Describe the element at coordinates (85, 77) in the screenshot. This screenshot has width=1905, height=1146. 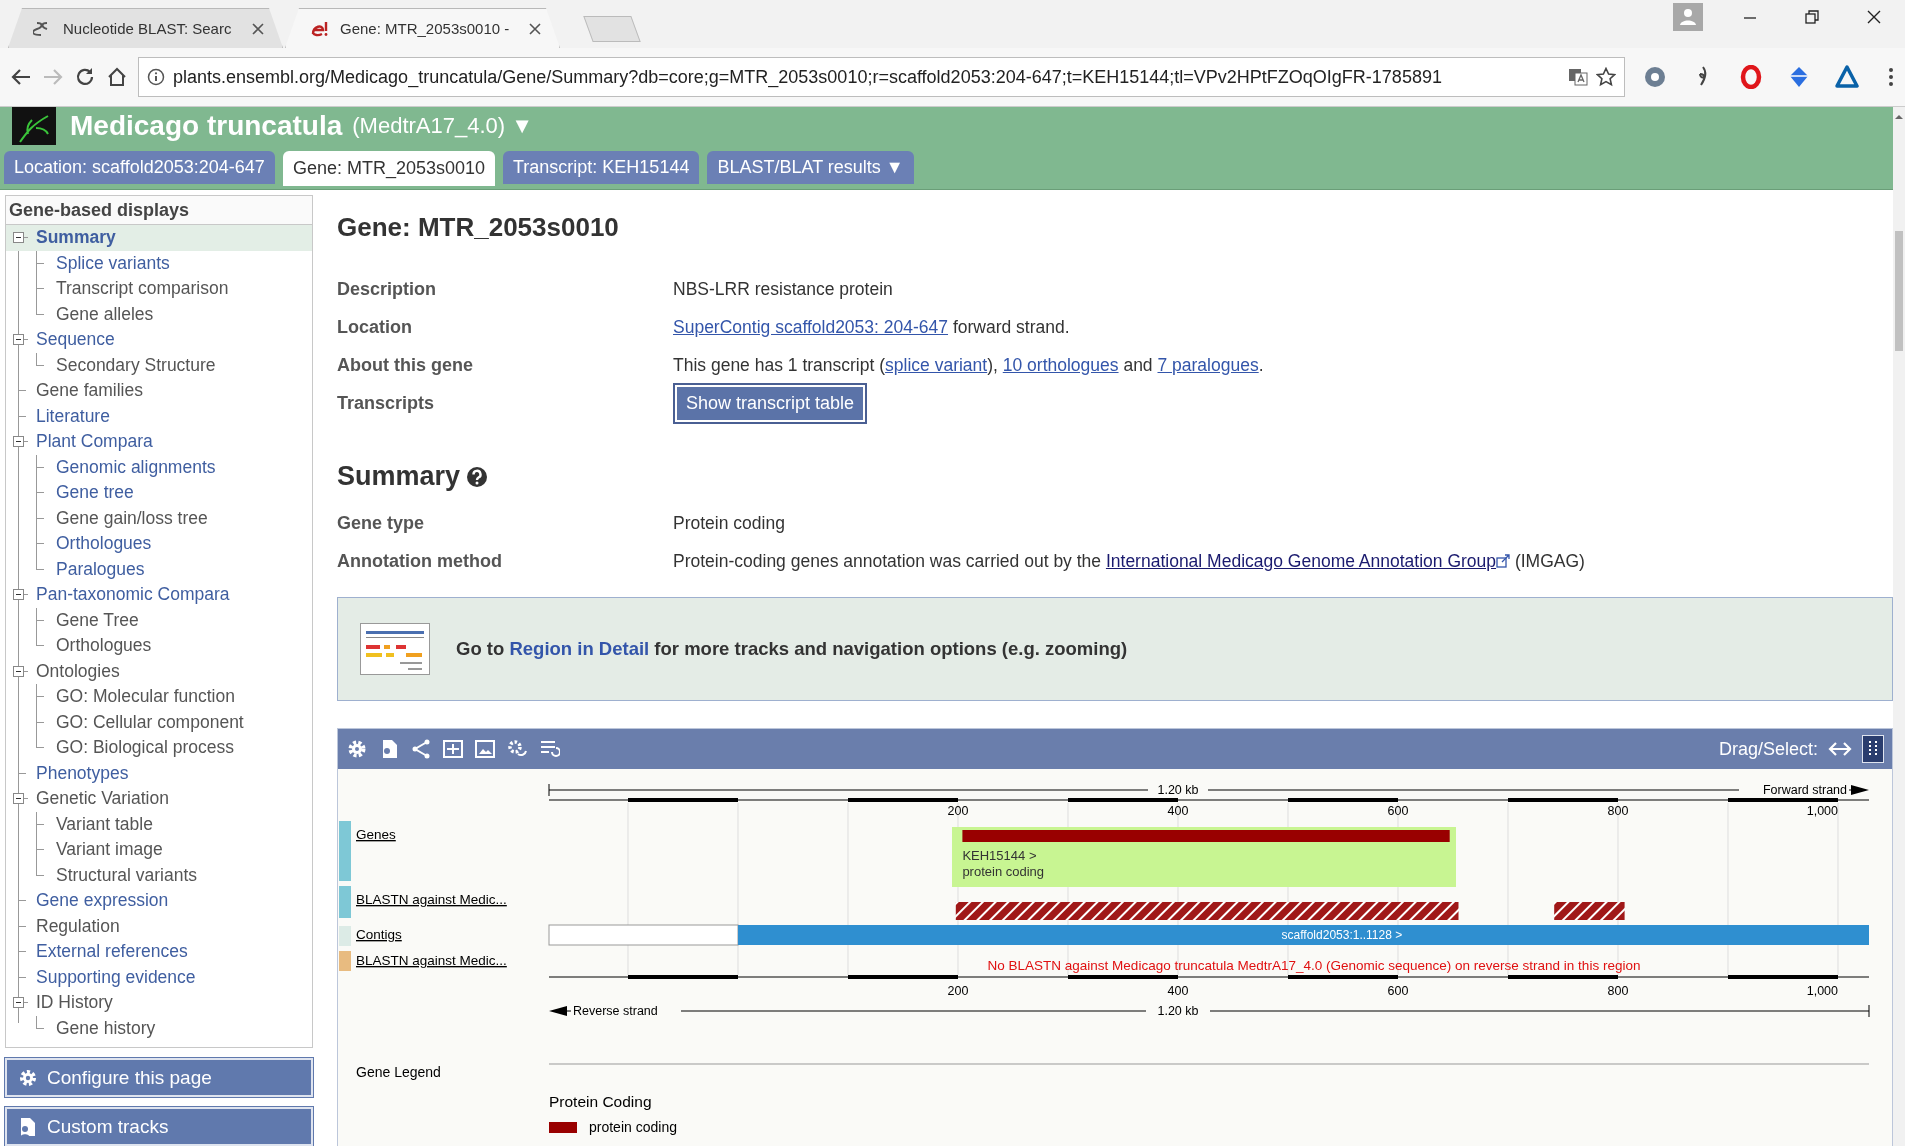
I see `reload-icon` at that location.